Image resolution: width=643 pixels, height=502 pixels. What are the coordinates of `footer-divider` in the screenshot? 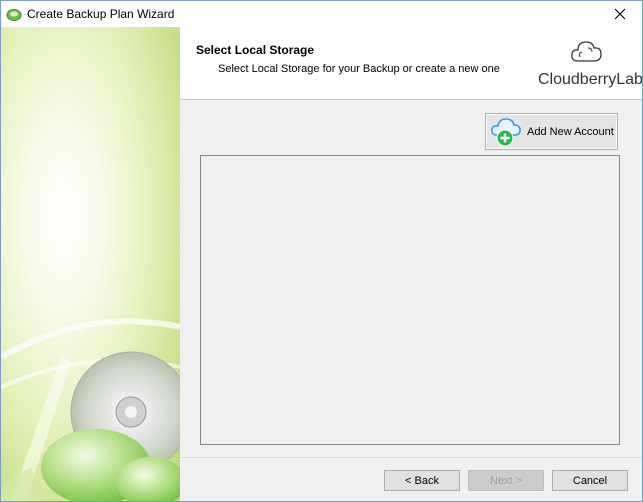 It's located at (411, 457).